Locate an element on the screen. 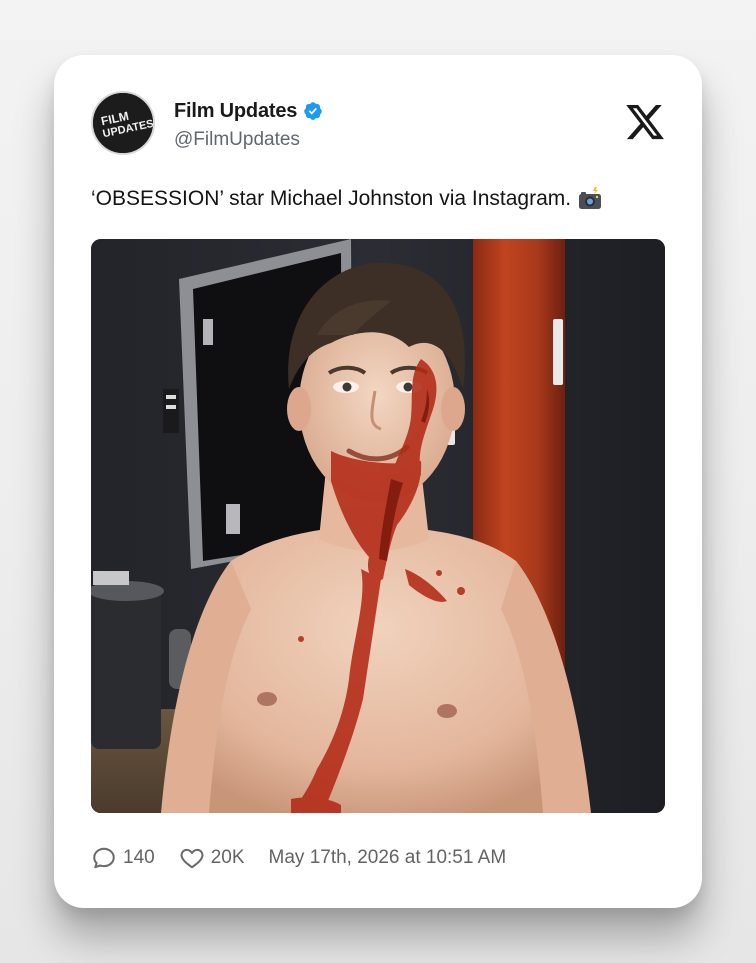  x-logo-icon is located at coordinates (645, 122).